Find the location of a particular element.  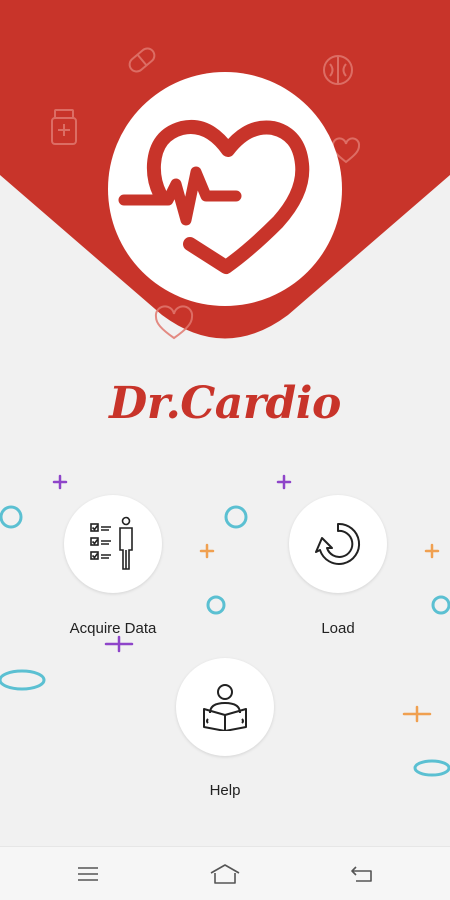

back-button is located at coordinates (362, 874).